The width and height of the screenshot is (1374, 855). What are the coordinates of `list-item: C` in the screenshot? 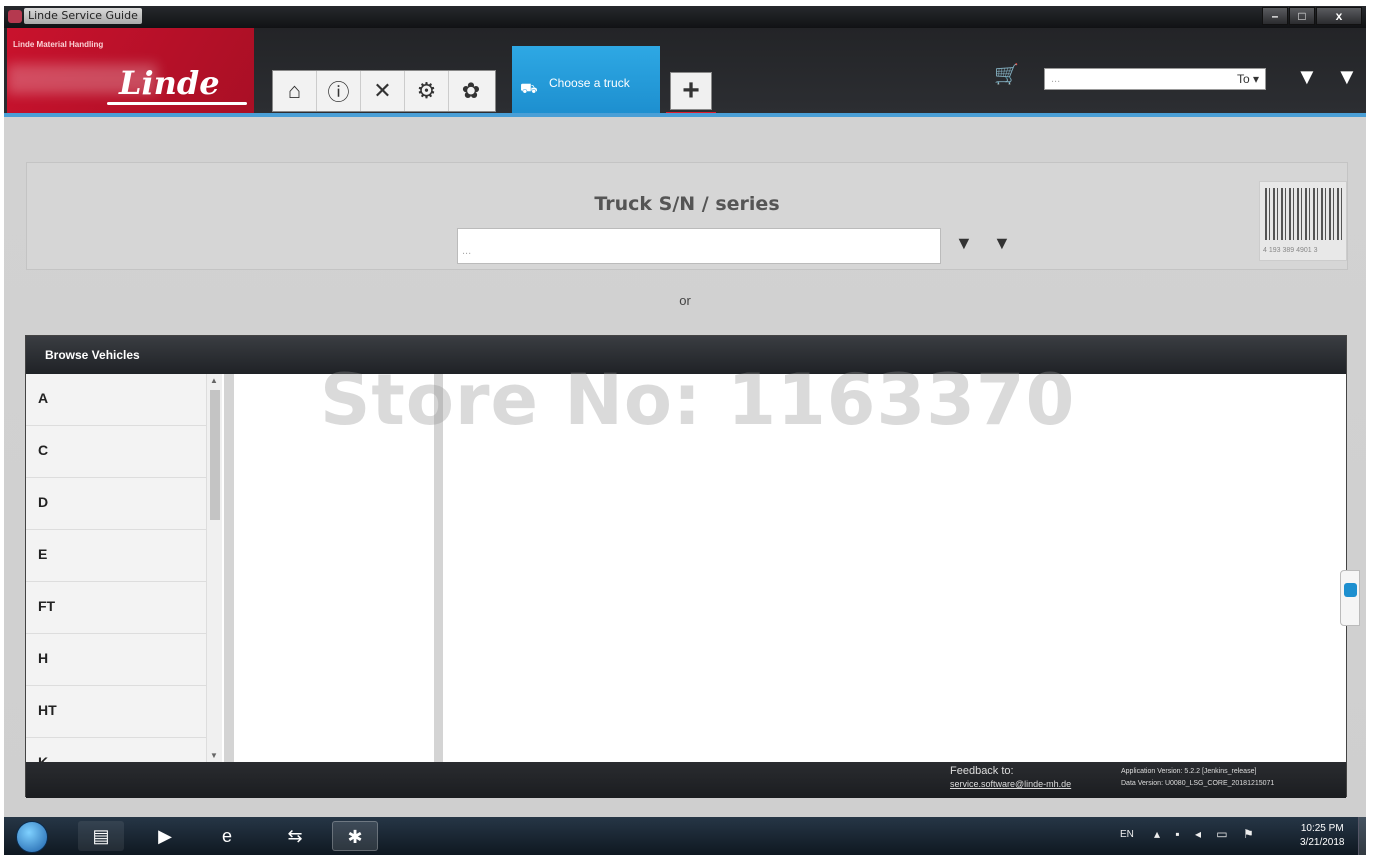 It's located at (116, 452).